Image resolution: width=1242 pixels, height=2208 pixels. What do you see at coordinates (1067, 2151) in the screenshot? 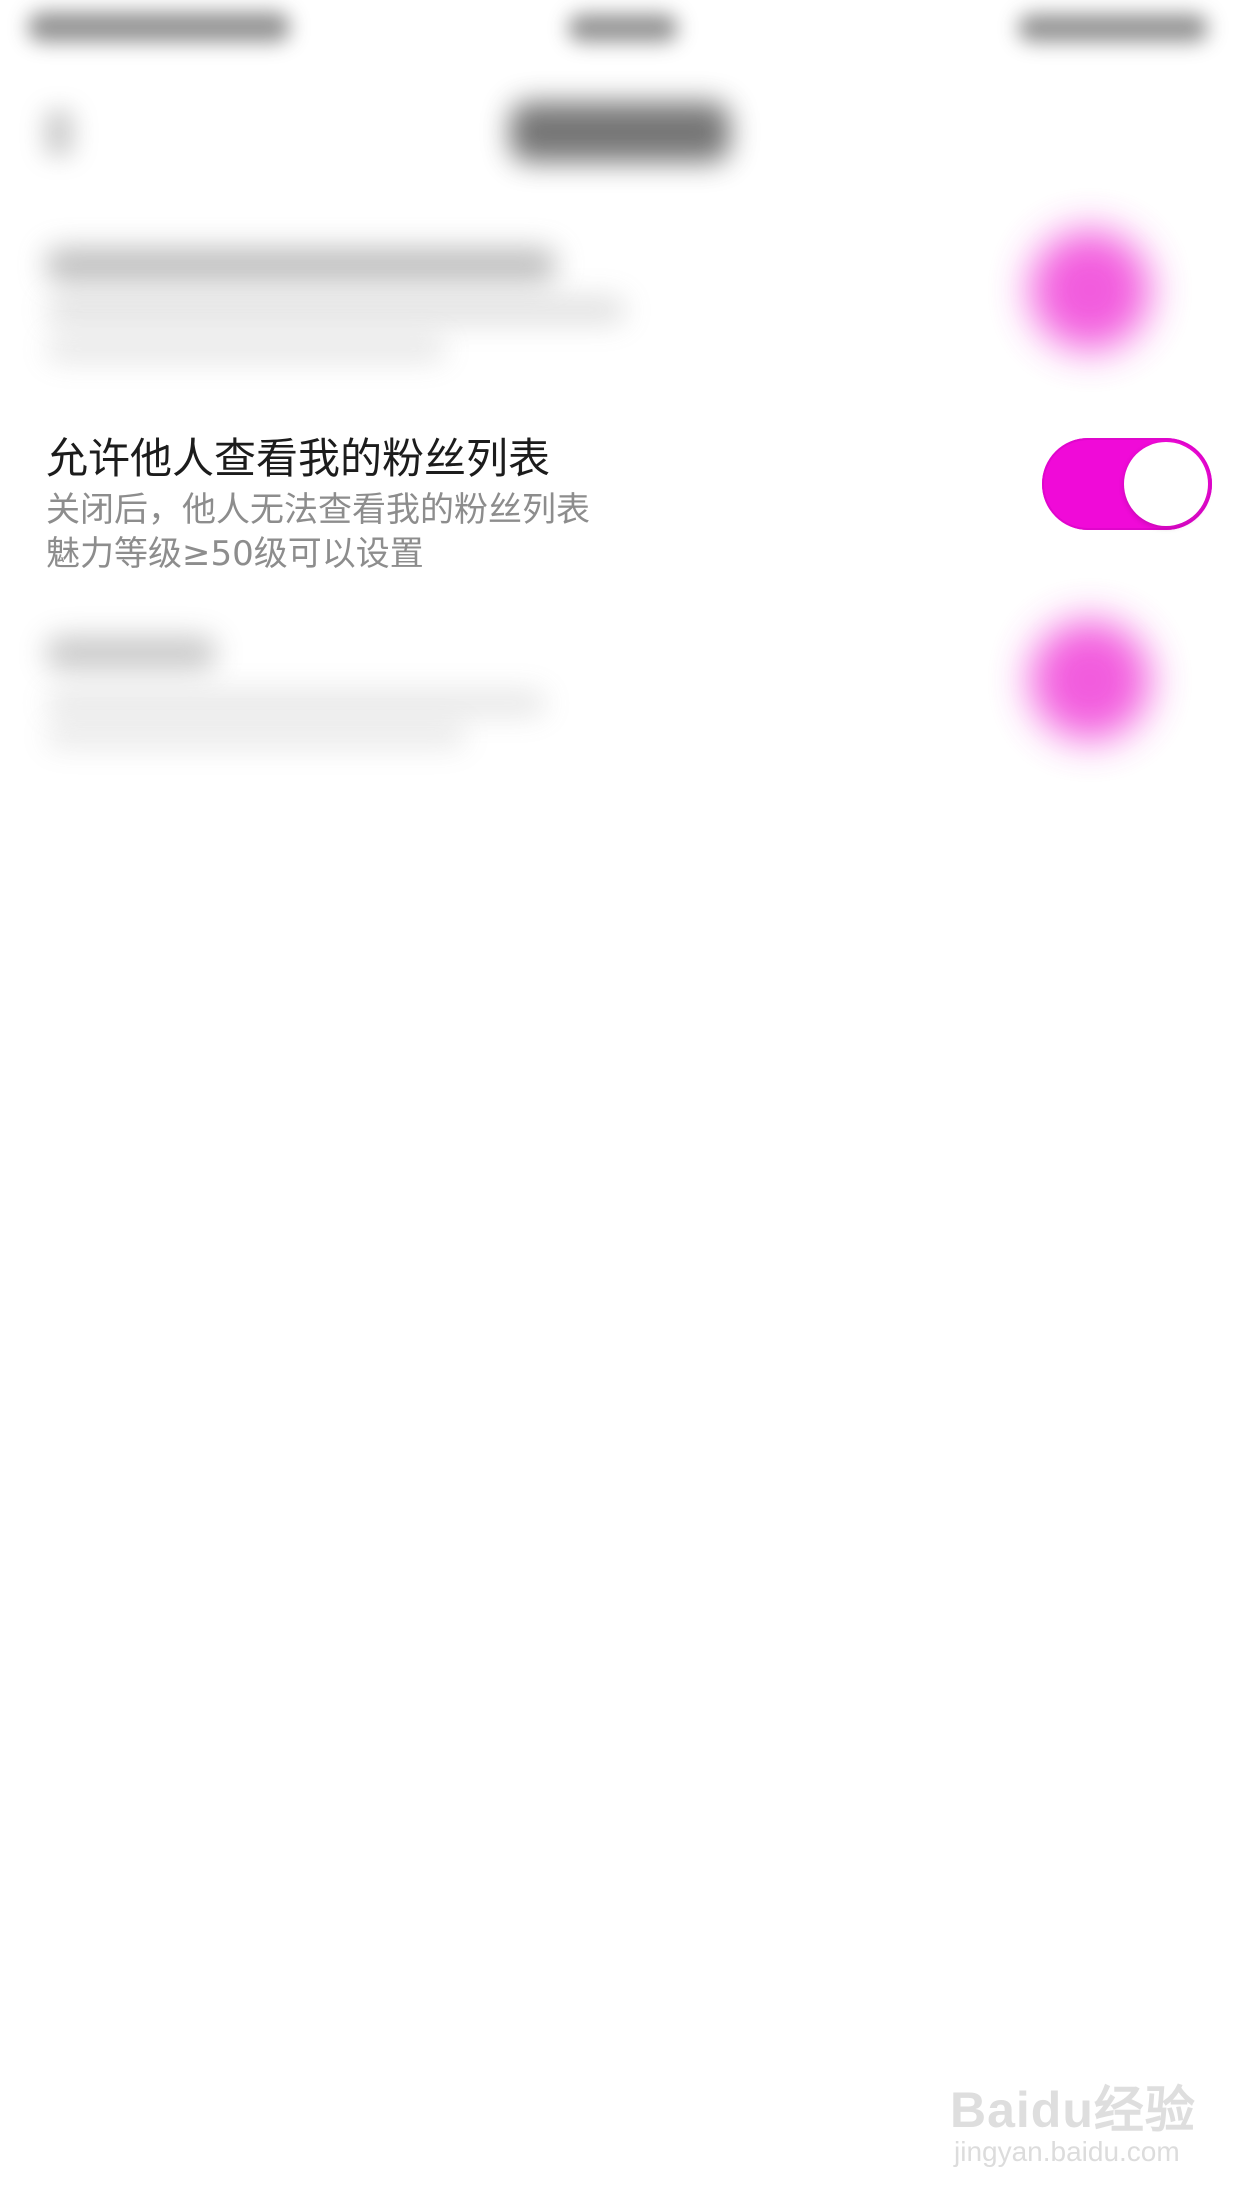
I see `watermark-url: jingyan.baidu.com` at bounding box center [1067, 2151].